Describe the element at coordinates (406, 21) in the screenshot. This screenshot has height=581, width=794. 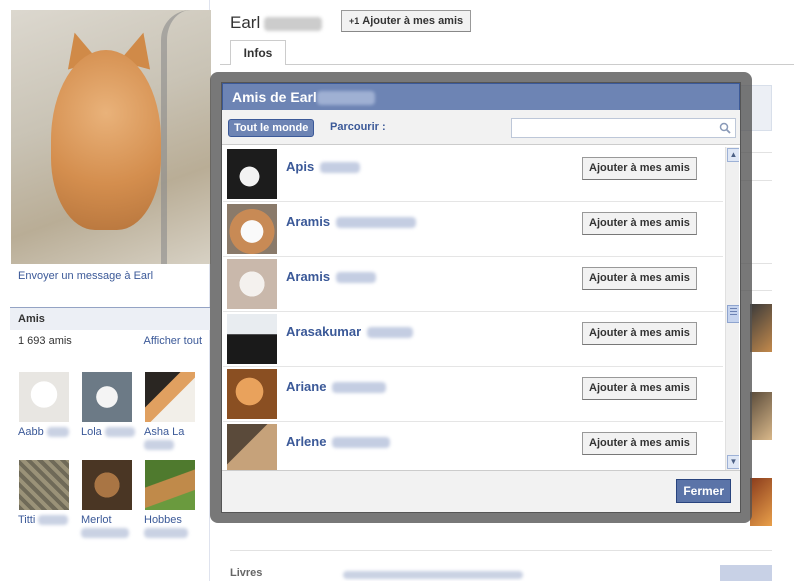
I see `add-friend-button: +1 Ajouter à mes amis` at that location.